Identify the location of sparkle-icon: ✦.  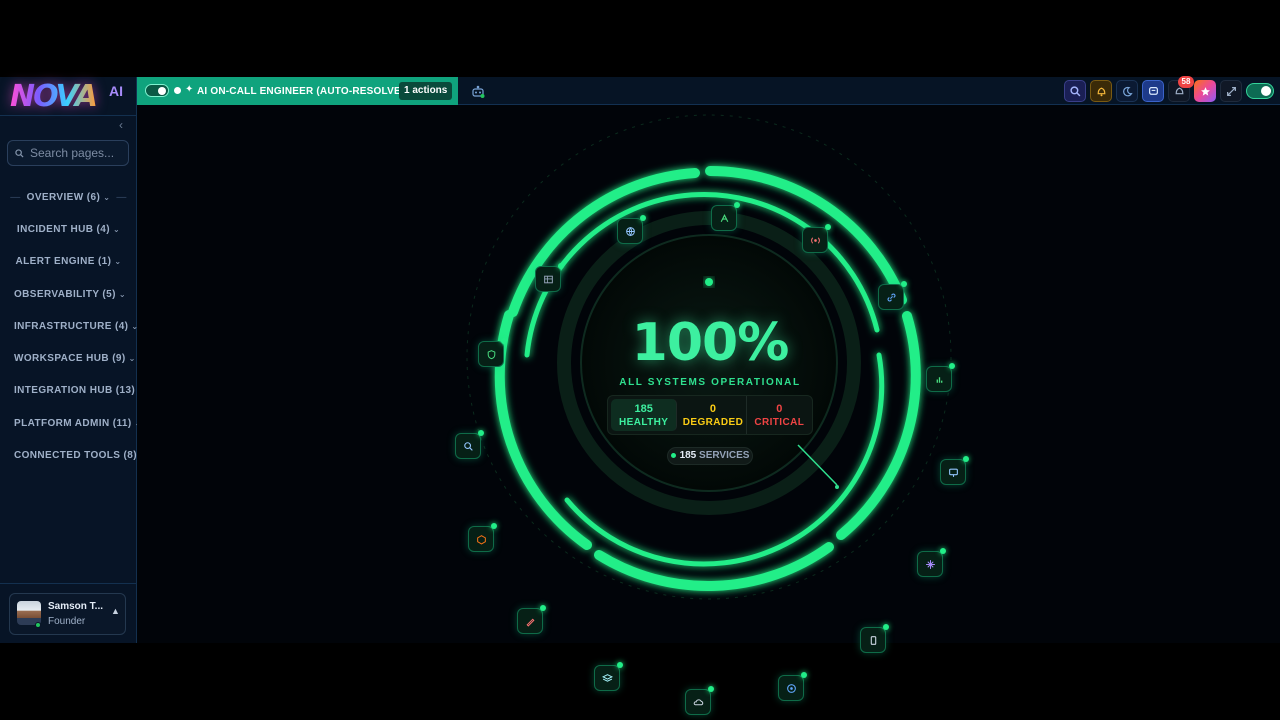
(189, 89).